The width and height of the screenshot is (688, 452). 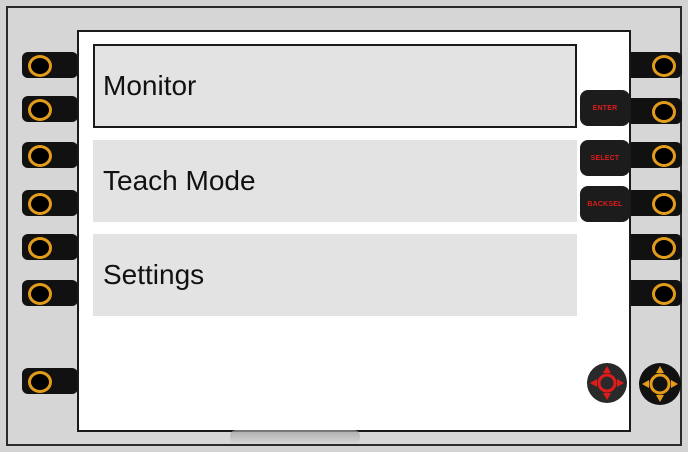 I want to click on dpad-orange, so click(x=660, y=384).